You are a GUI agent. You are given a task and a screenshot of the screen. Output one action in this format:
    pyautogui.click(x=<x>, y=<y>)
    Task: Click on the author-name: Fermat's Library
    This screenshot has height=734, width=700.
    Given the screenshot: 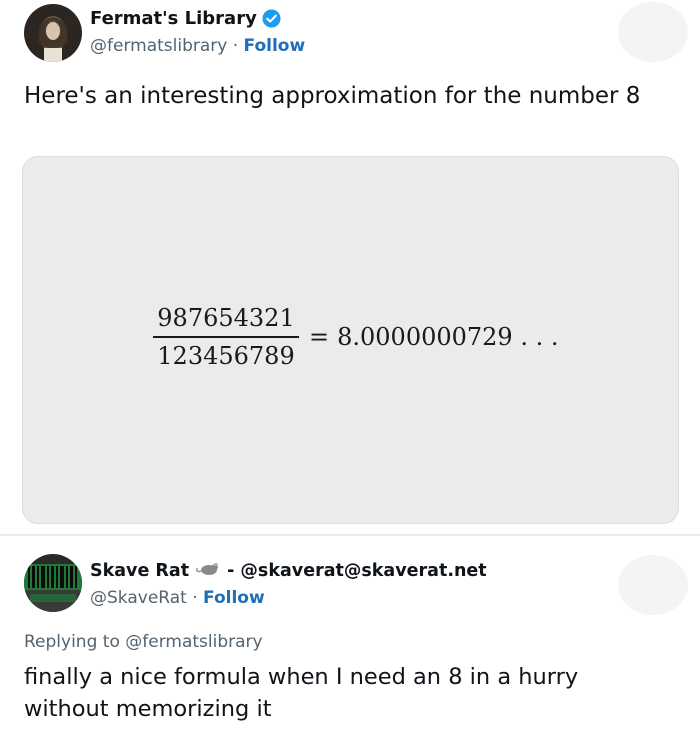 What is the action you would take?
    pyautogui.click(x=173, y=18)
    